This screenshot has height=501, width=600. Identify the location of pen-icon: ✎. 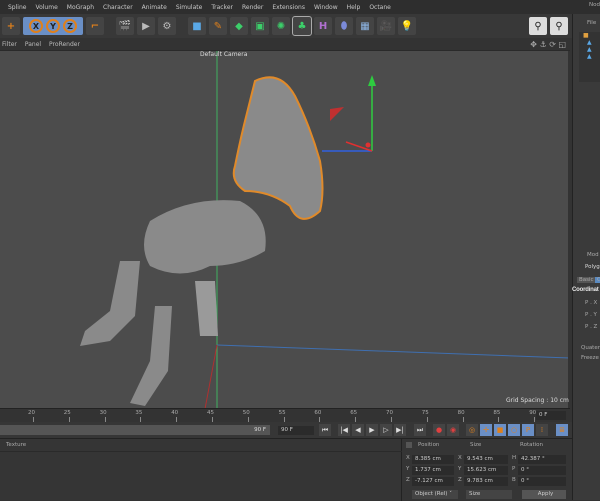
(218, 26).